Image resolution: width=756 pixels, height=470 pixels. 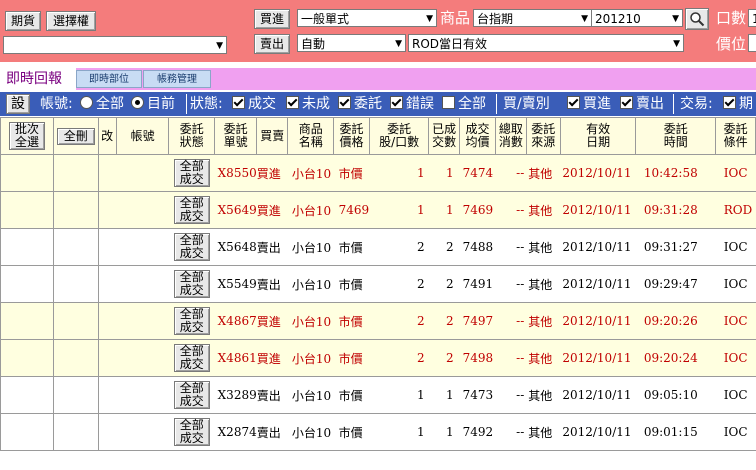 What do you see at coordinates (752, 18) in the screenshot?
I see `lots-input: 1` at bounding box center [752, 18].